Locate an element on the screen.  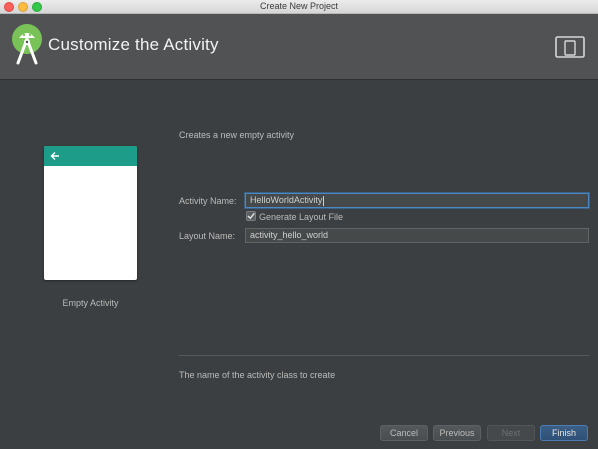
cancel-button: Cancel is located at coordinates (404, 433).